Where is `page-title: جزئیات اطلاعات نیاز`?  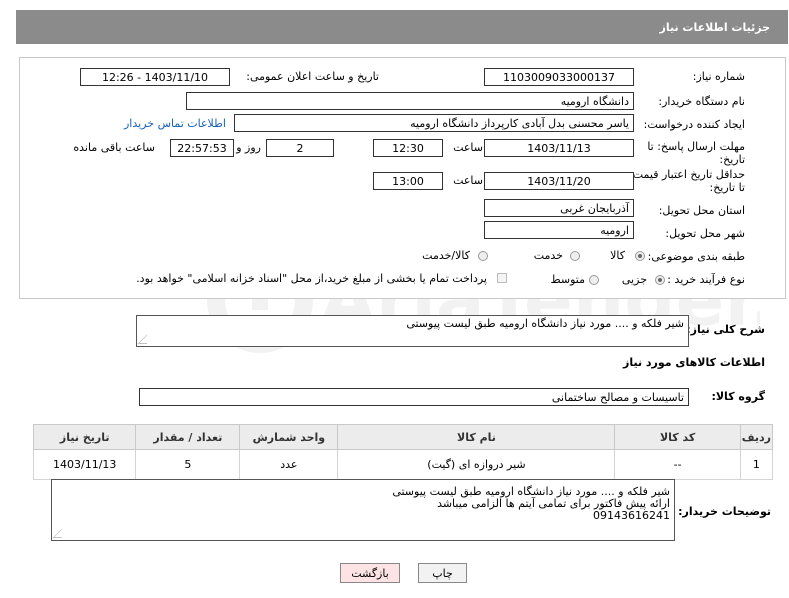 page-title: جزئیات اطلاعات نیاز is located at coordinates (715, 27).